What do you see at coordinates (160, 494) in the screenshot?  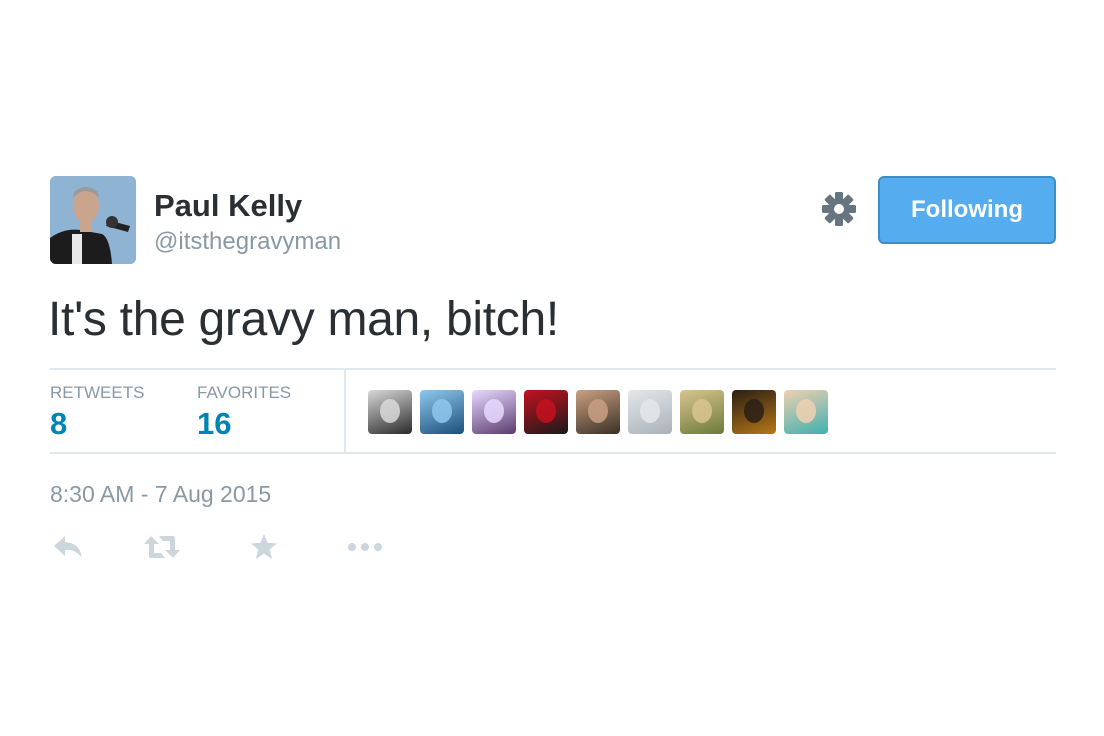 I see `tweet-timestamp: 8:30 AM - 7 Aug 2015` at bounding box center [160, 494].